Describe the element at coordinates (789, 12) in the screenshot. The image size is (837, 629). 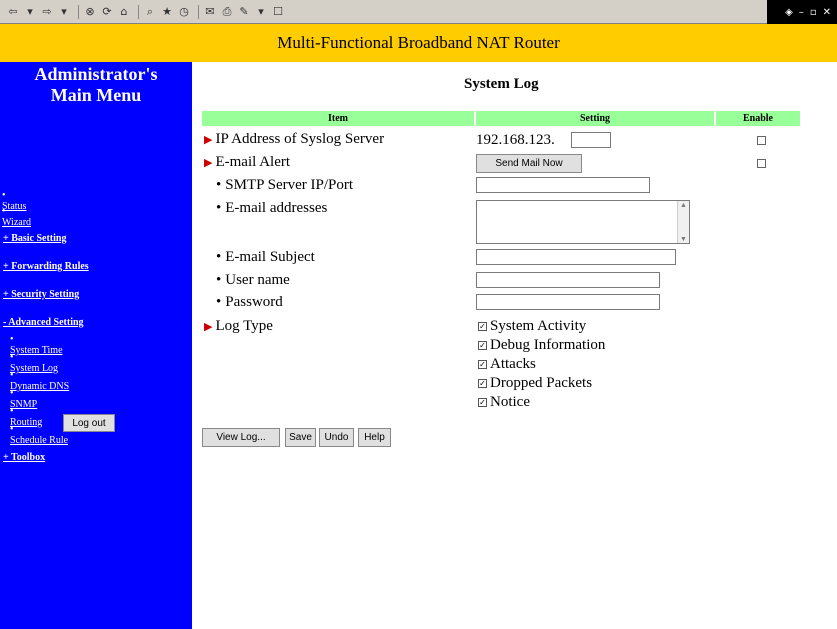
I see `browser-logo-icon: ◈` at that location.